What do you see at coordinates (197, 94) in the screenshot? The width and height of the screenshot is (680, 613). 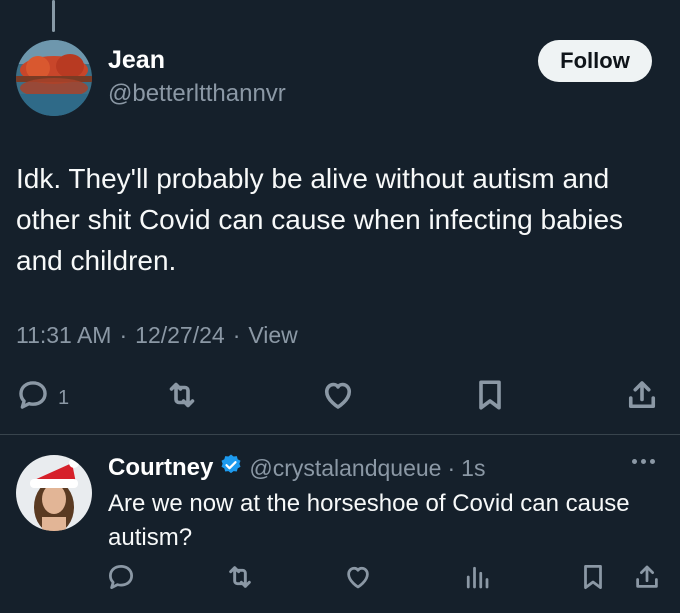 I see `author-handle: @betterltthannvr` at bounding box center [197, 94].